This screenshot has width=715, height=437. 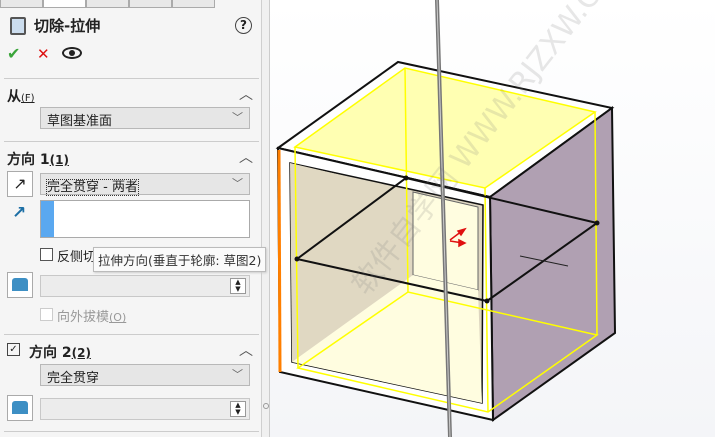 I want to click on direction1-section-header: 方向 1(1), so click(x=38, y=159).